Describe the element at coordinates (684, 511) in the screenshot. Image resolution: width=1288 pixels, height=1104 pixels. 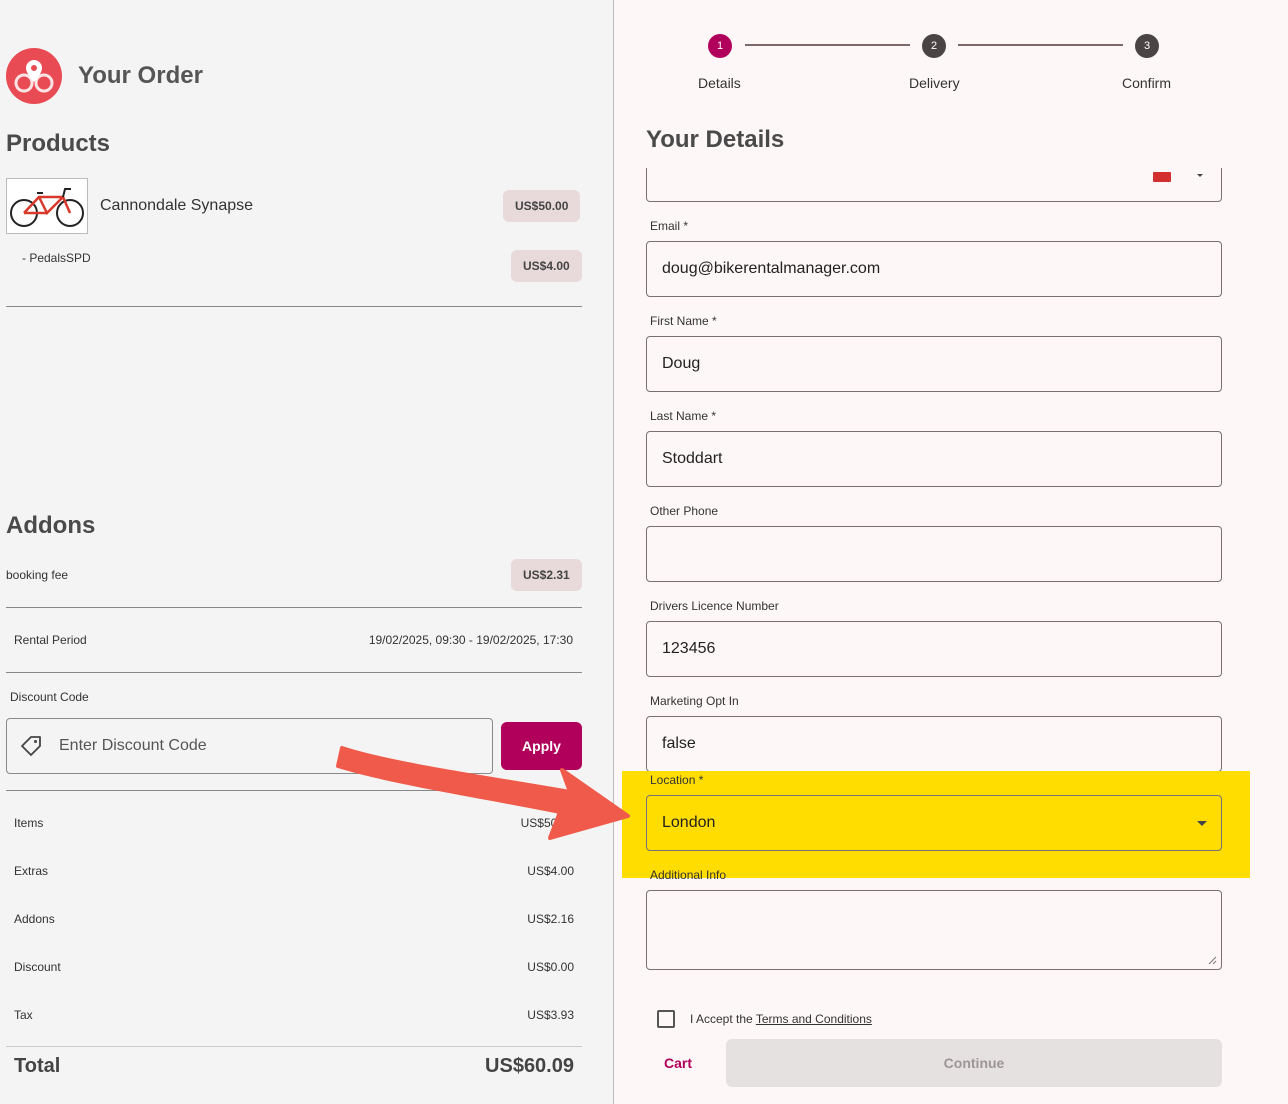
I see `other-phone-label: Other Phone` at that location.